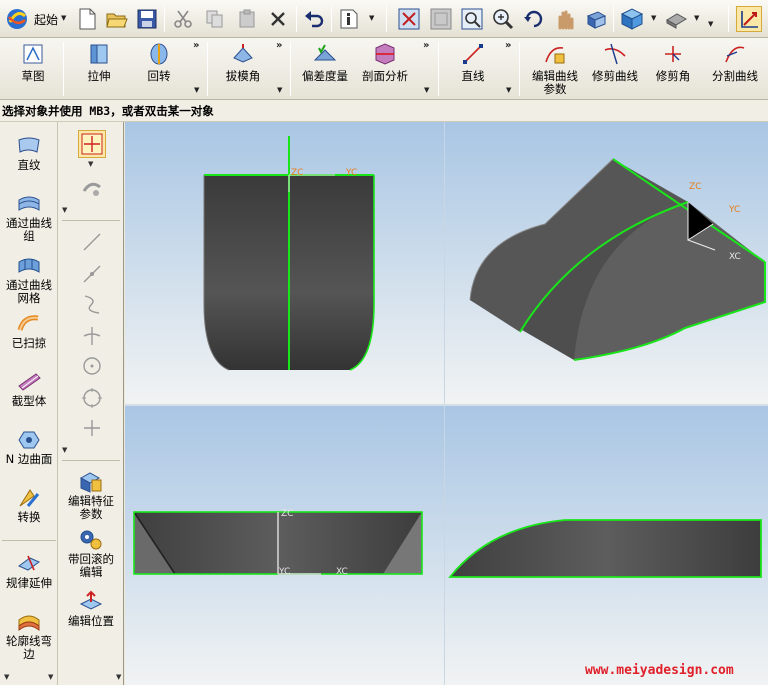 This screenshot has height=685, width=768. Describe the element at coordinates (278, 543) in the screenshot. I see `top-view-solid` at that location.